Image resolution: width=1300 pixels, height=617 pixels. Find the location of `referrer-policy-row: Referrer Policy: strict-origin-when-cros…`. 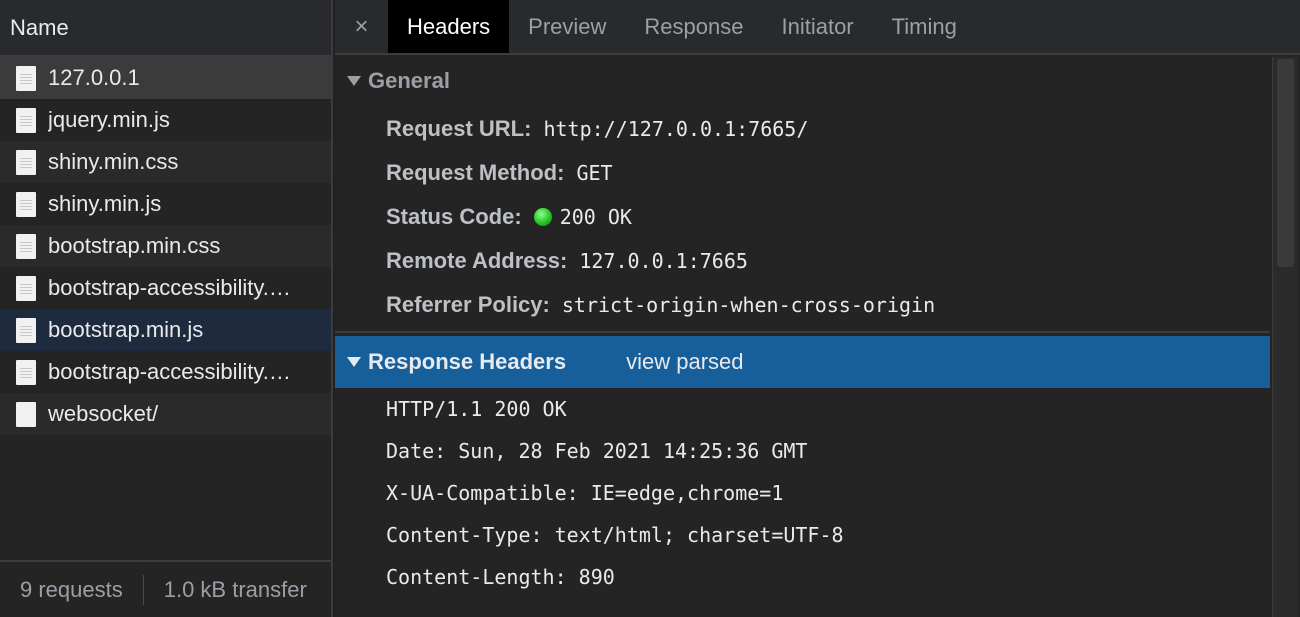

referrer-policy-row: Referrer Policy: strict-origin-when-cros… is located at coordinates (802, 305).